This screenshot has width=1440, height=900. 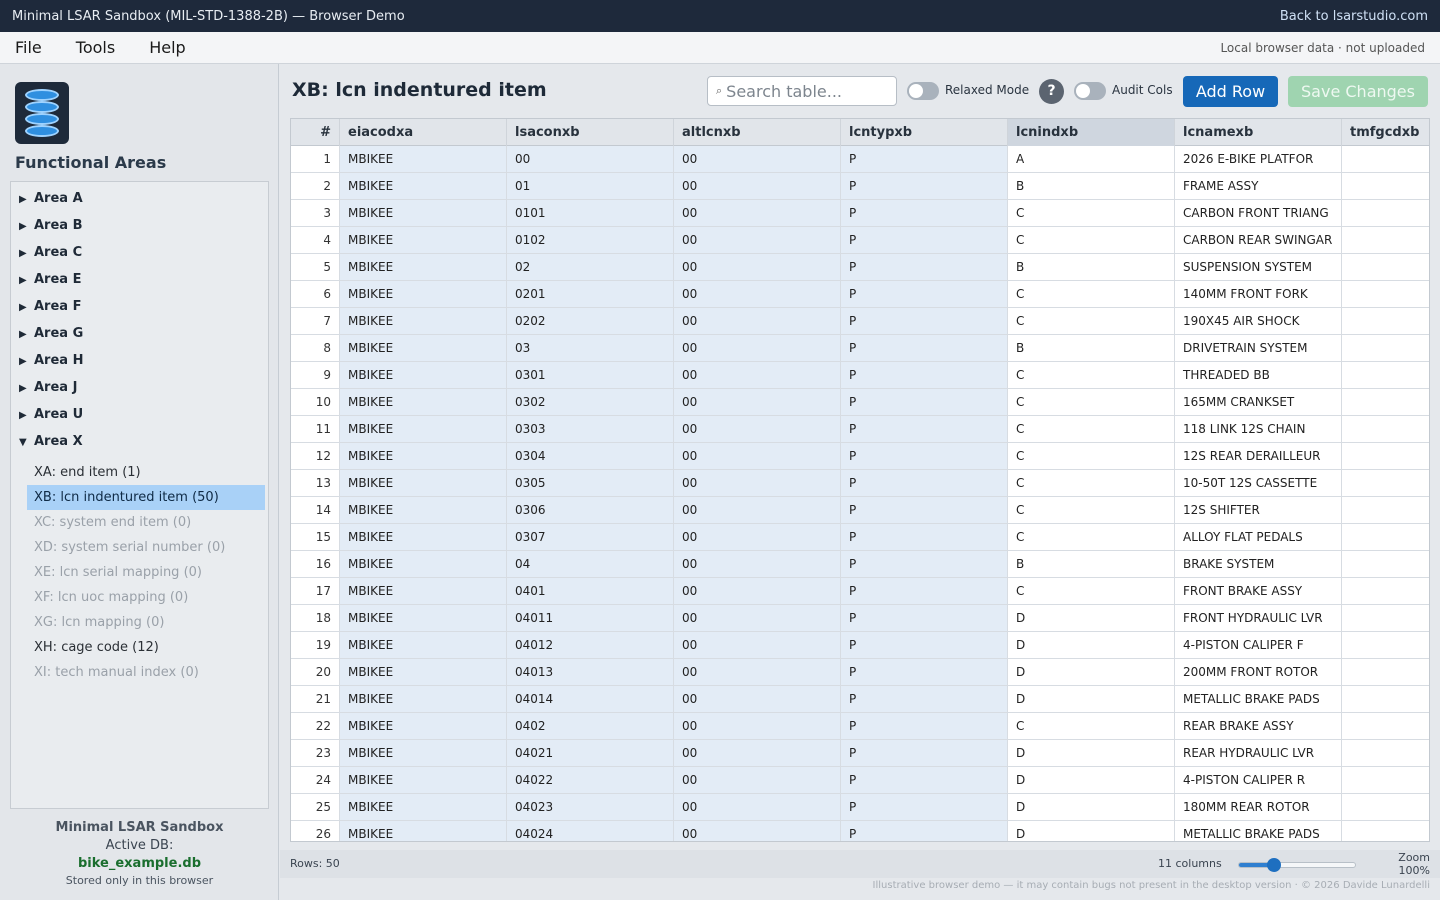 What do you see at coordinates (590, 267) in the screenshot?
I see `cell-lsaconxb: 02` at bounding box center [590, 267].